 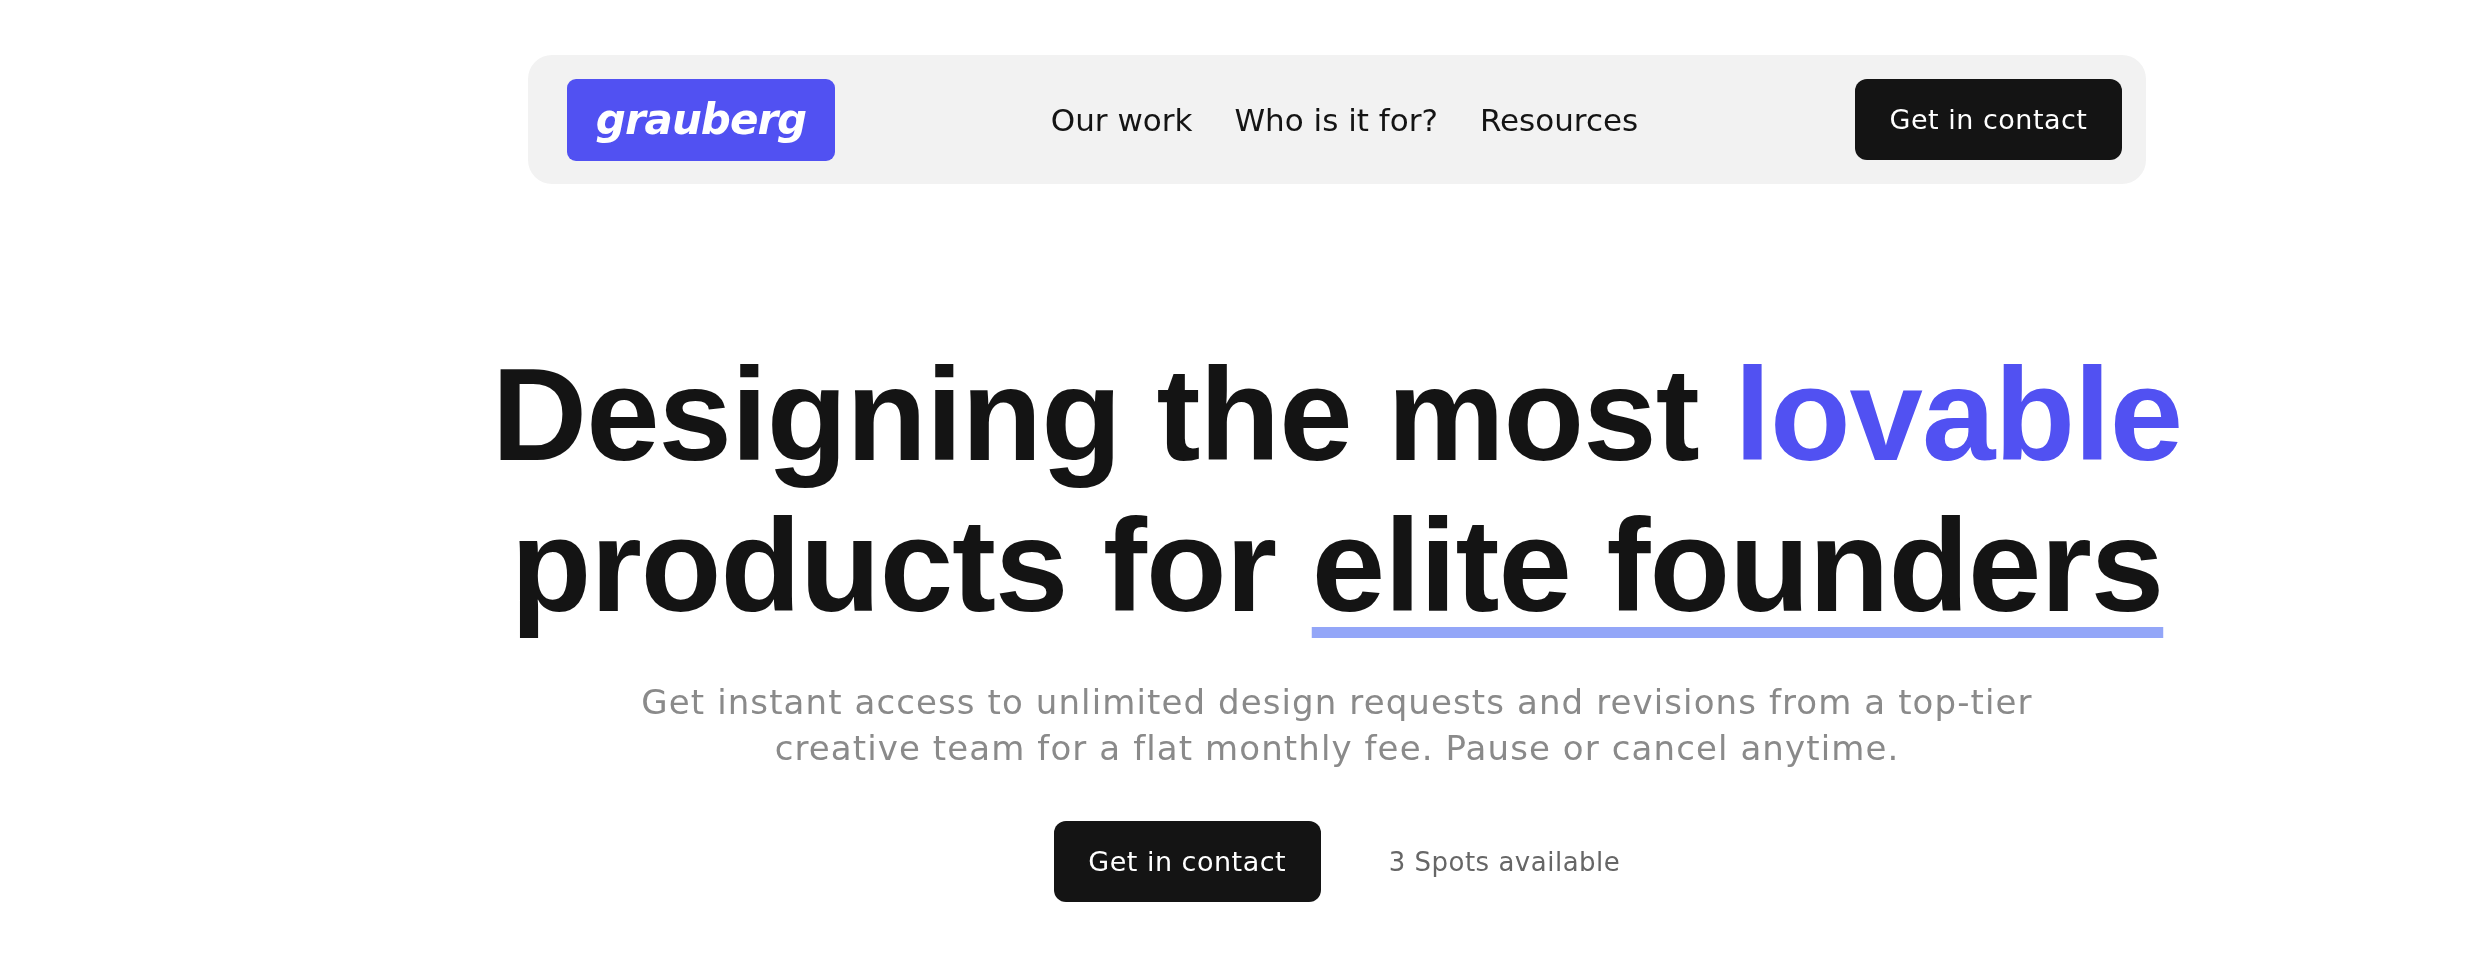 I want to click on nav-link: Our work, so click(x=1121, y=119).